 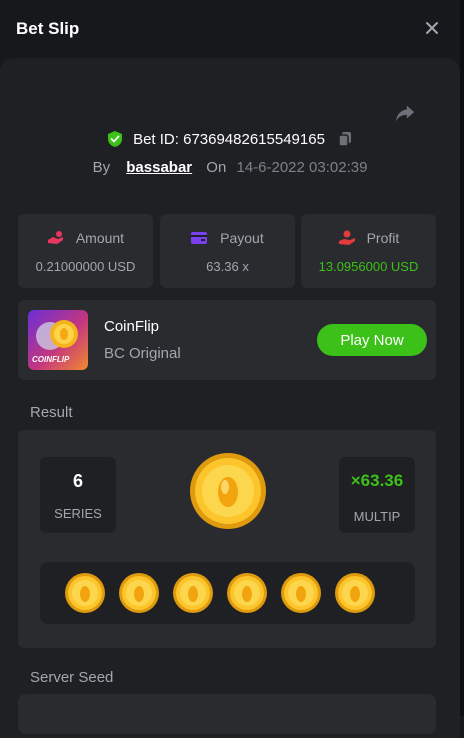 What do you see at coordinates (383, 238) in the screenshot?
I see `profit-label: Profit` at bounding box center [383, 238].